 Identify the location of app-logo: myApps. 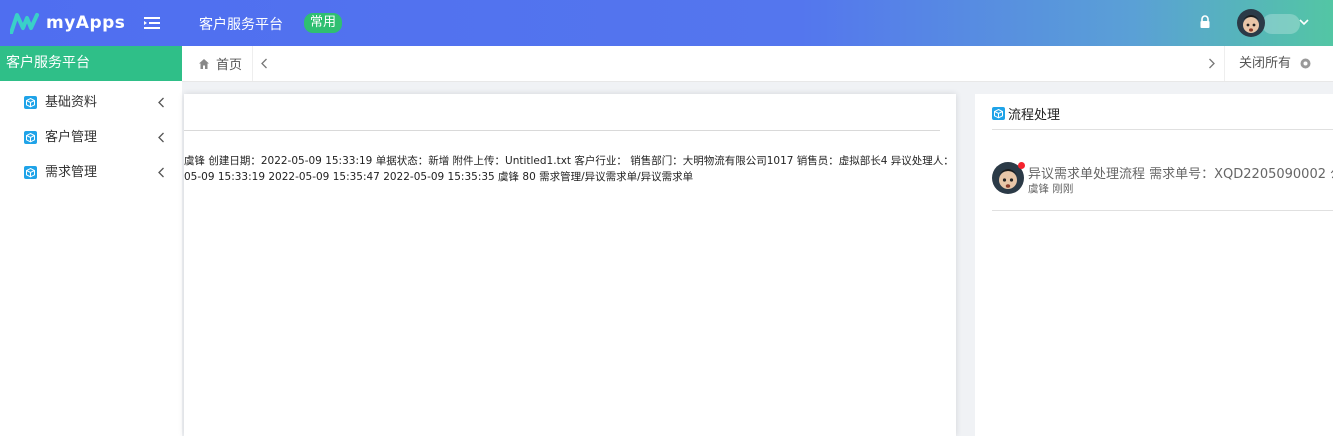
(67, 23).